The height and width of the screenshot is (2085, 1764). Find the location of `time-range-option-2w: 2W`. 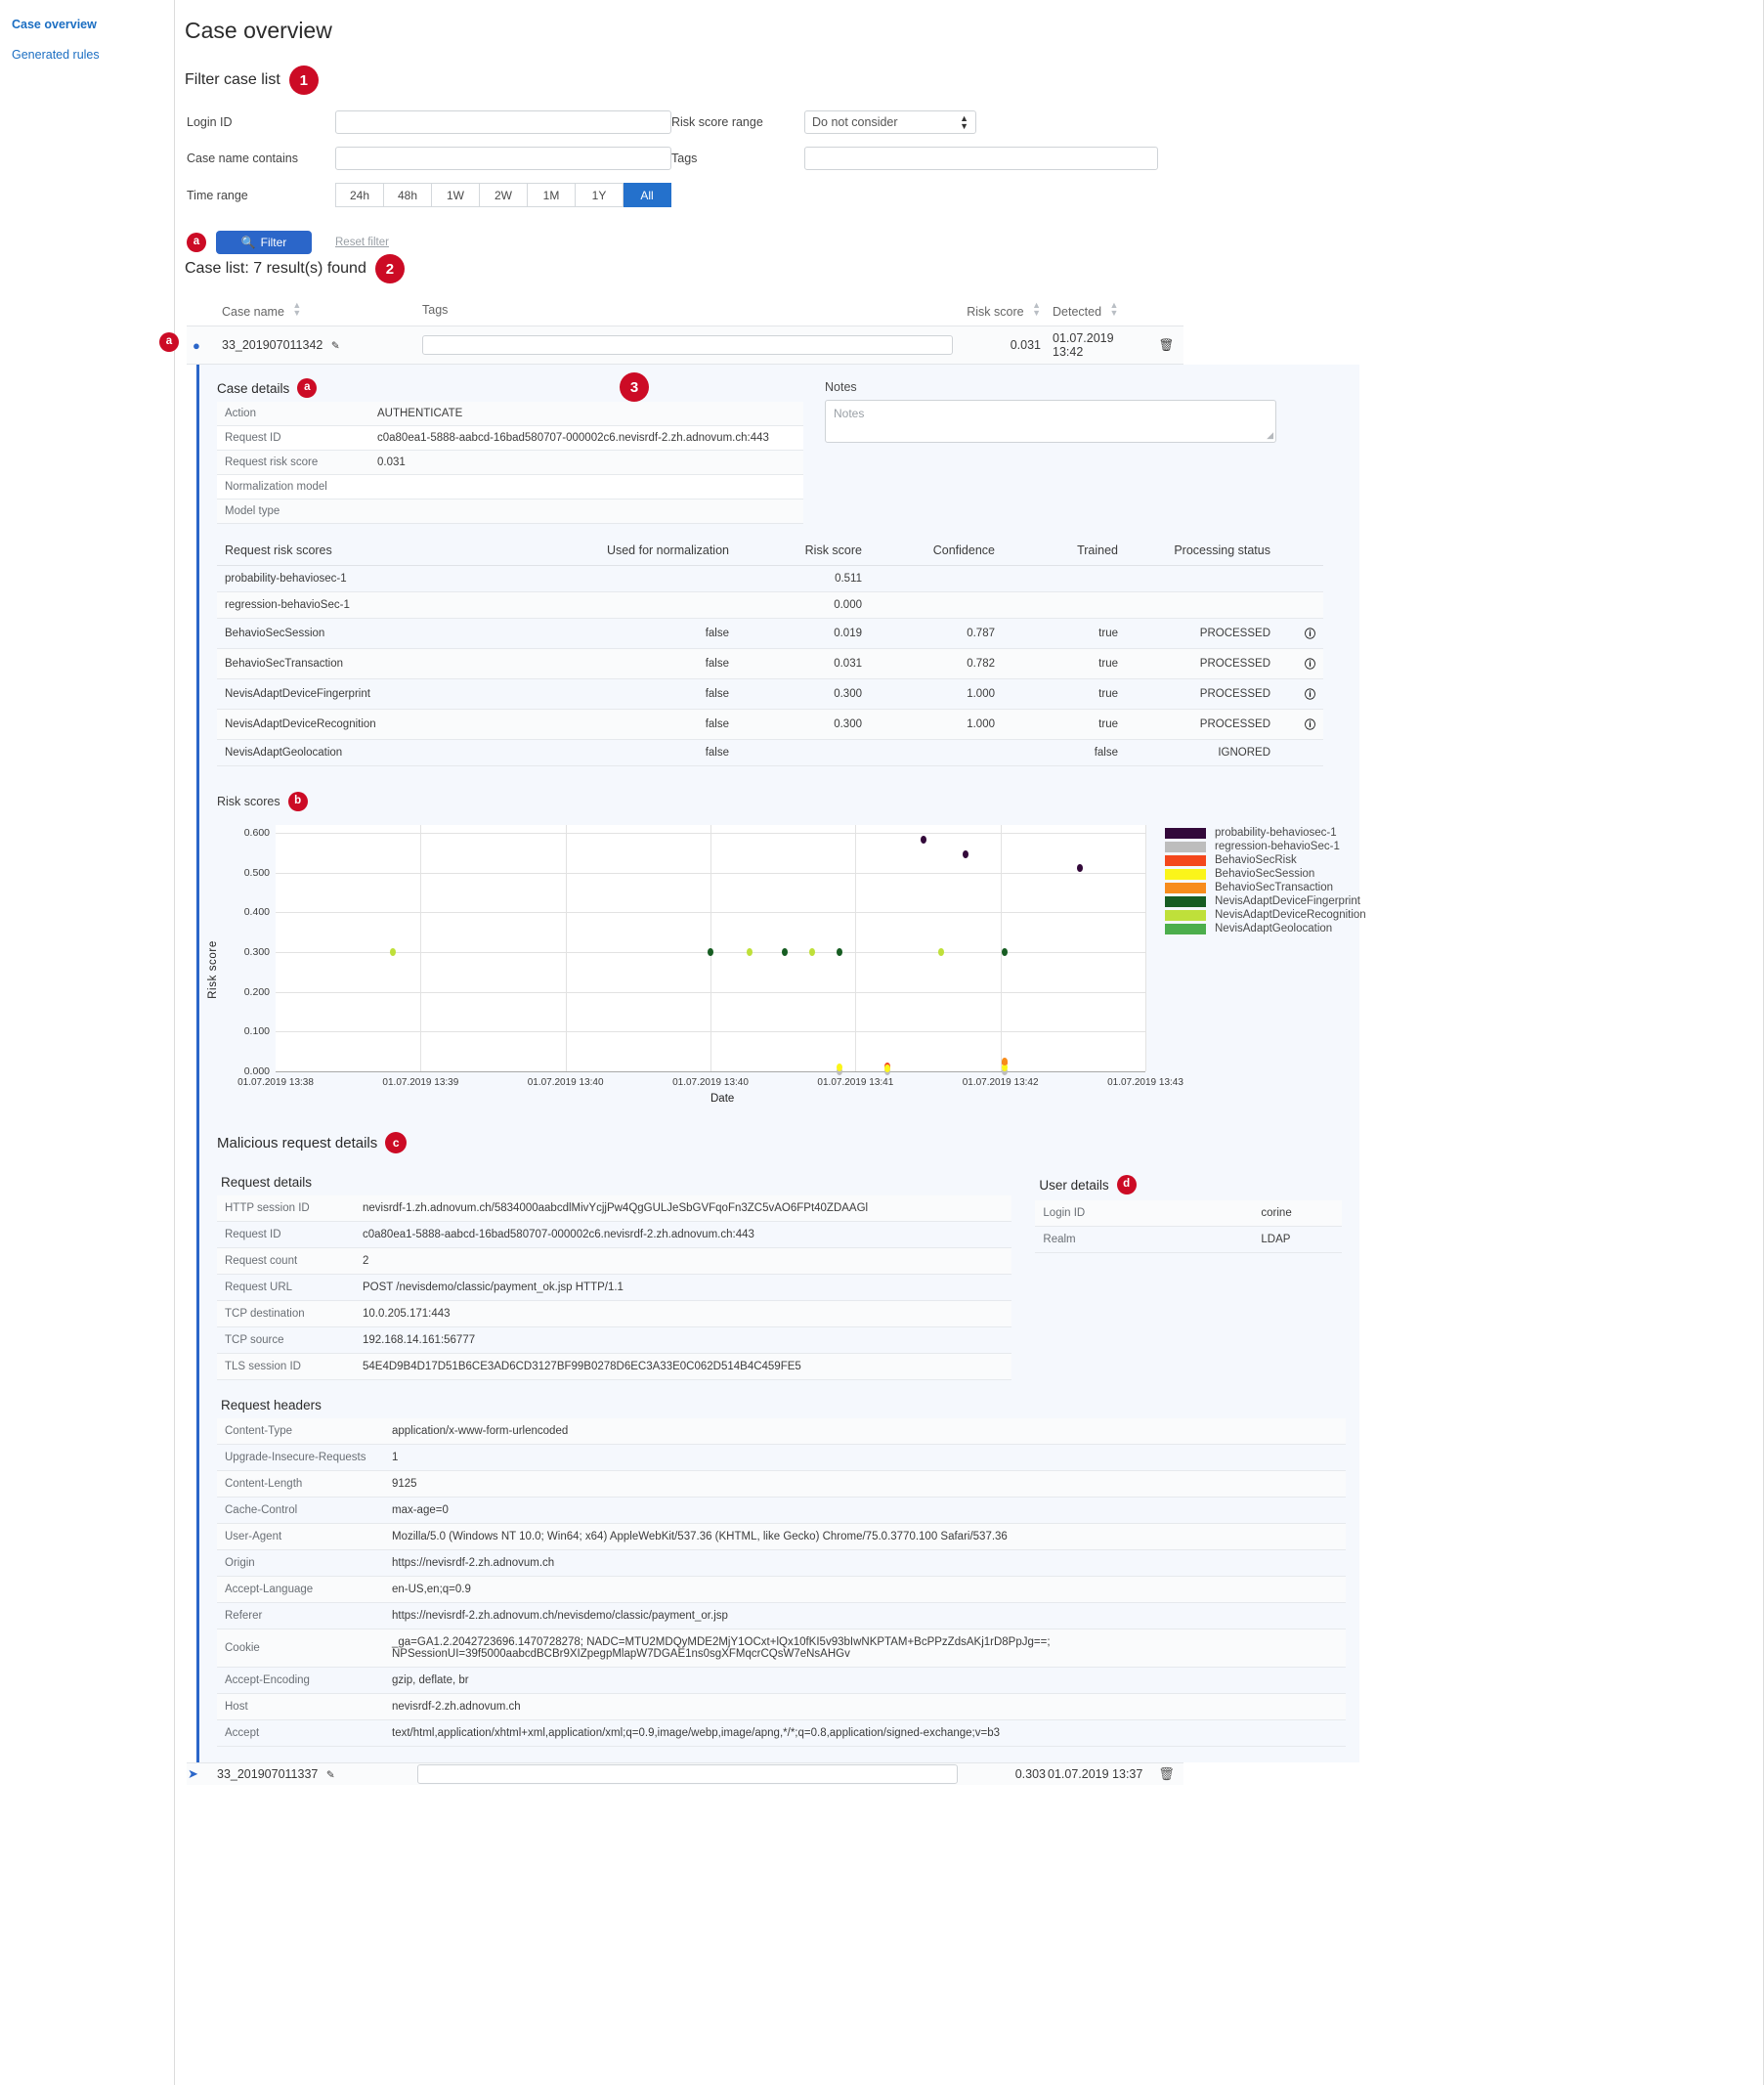

time-range-option-2w: 2W is located at coordinates (504, 195).